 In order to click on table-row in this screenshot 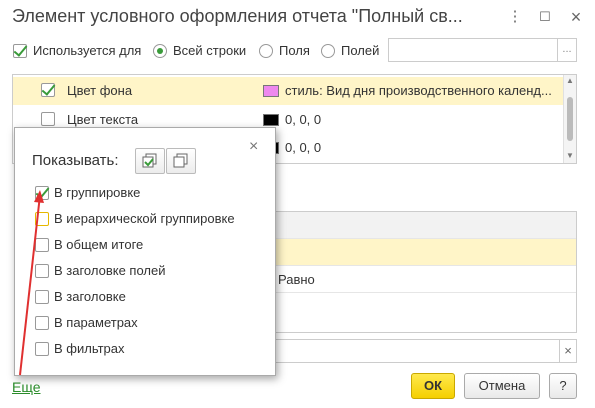, I will do `click(423, 252)`.